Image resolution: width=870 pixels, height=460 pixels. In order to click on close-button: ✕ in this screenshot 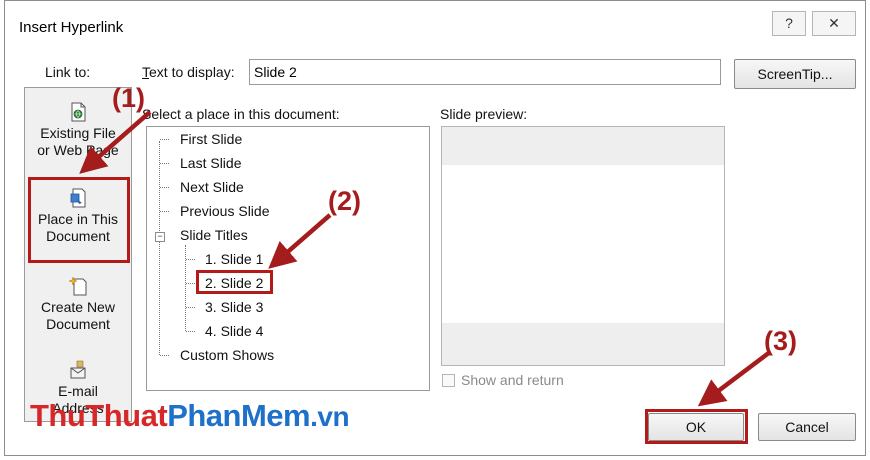, I will do `click(834, 23)`.